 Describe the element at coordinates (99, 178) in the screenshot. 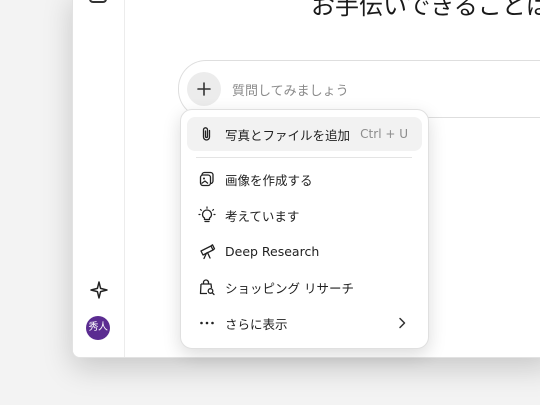

I see `sidebar: 秀人` at that location.